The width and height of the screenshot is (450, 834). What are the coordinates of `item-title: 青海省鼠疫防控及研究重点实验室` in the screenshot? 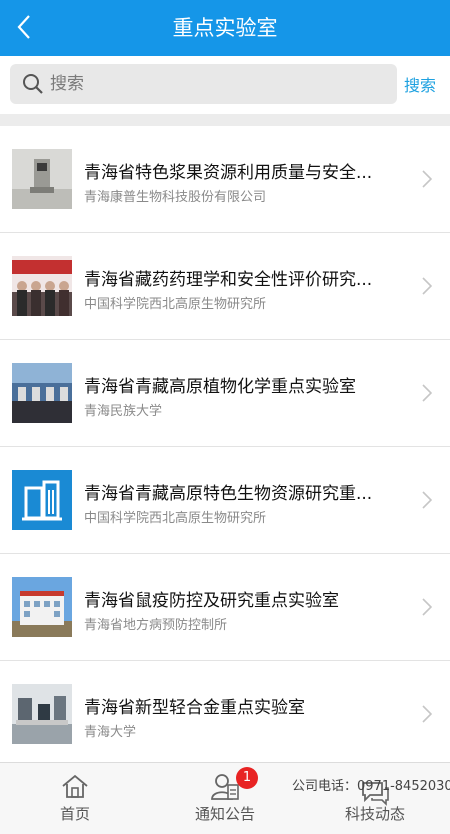 It's located at (211, 601).